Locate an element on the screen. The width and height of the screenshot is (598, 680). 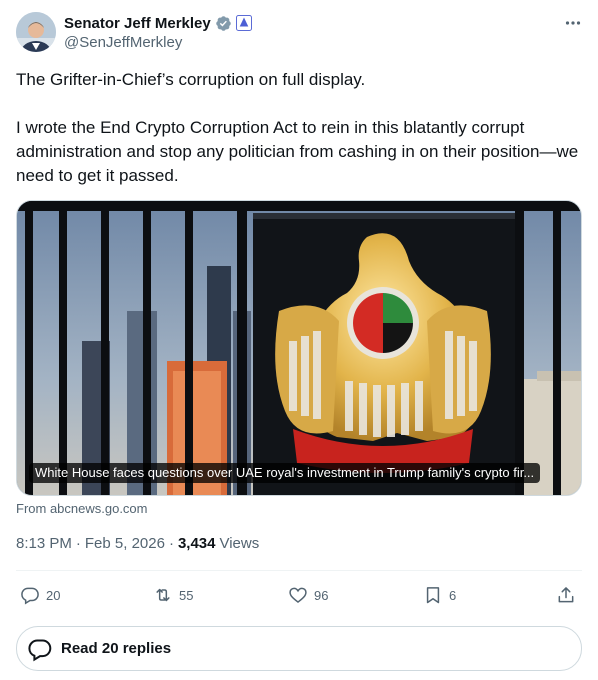
views-label: Views is located at coordinates (239, 543).